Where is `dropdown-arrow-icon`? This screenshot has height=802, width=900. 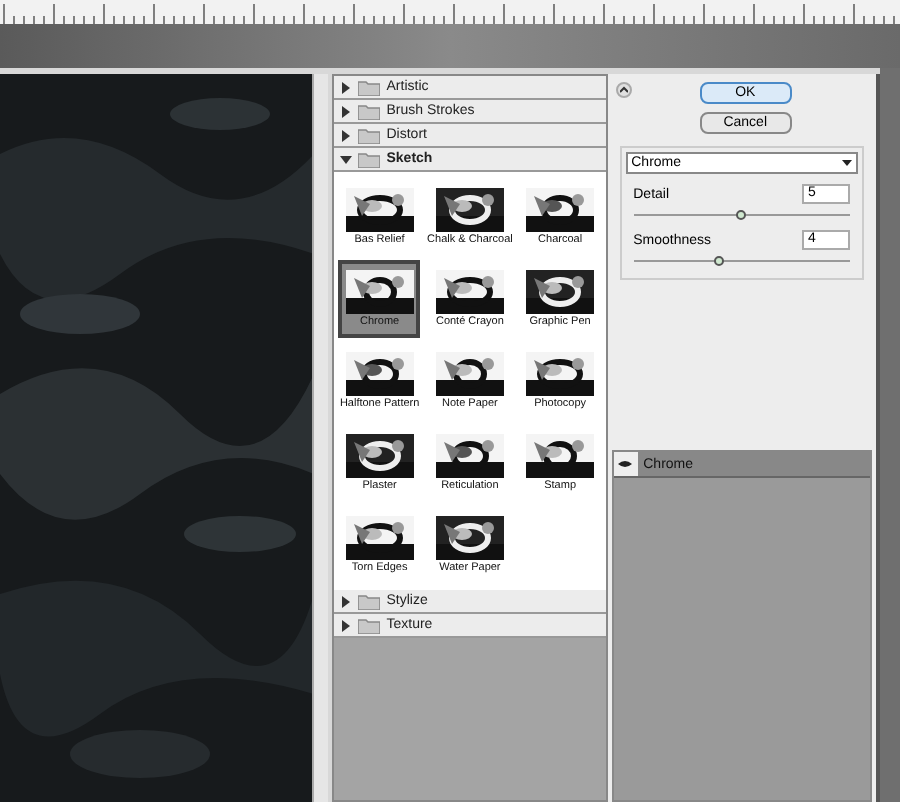
dropdown-arrow-icon is located at coordinates (847, 163).